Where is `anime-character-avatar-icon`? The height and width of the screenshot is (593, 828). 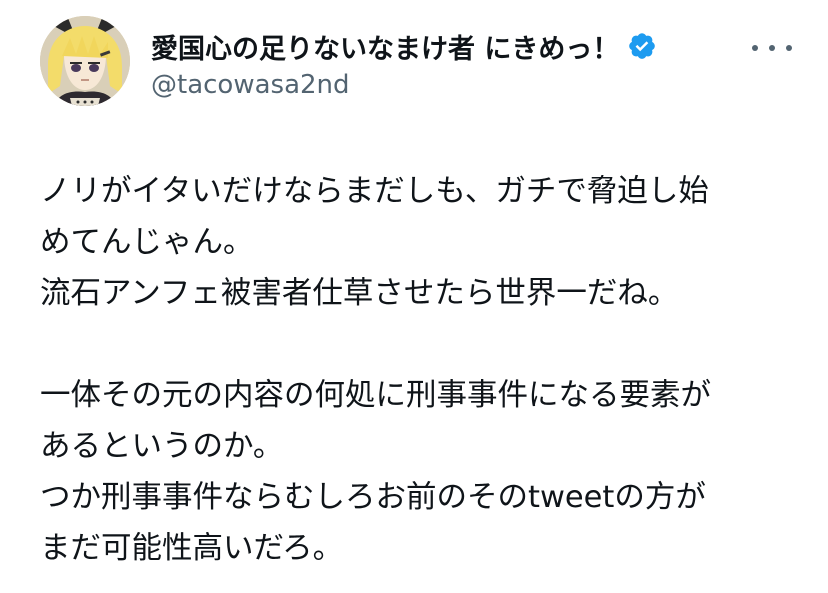
anime-character-avatar-icon is located at coordinates (85, 61).